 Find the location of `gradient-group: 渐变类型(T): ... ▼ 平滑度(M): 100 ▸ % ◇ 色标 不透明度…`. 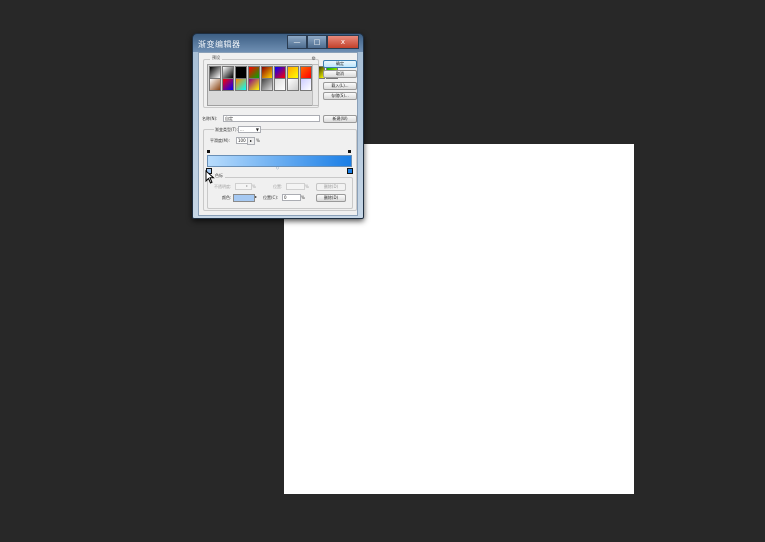

gradient-group: 渐变类型(T): ... ▼ 平滑度(M): 100 ▸ % ◇ 色标 不透明度… is located at coordinates (280, 168).